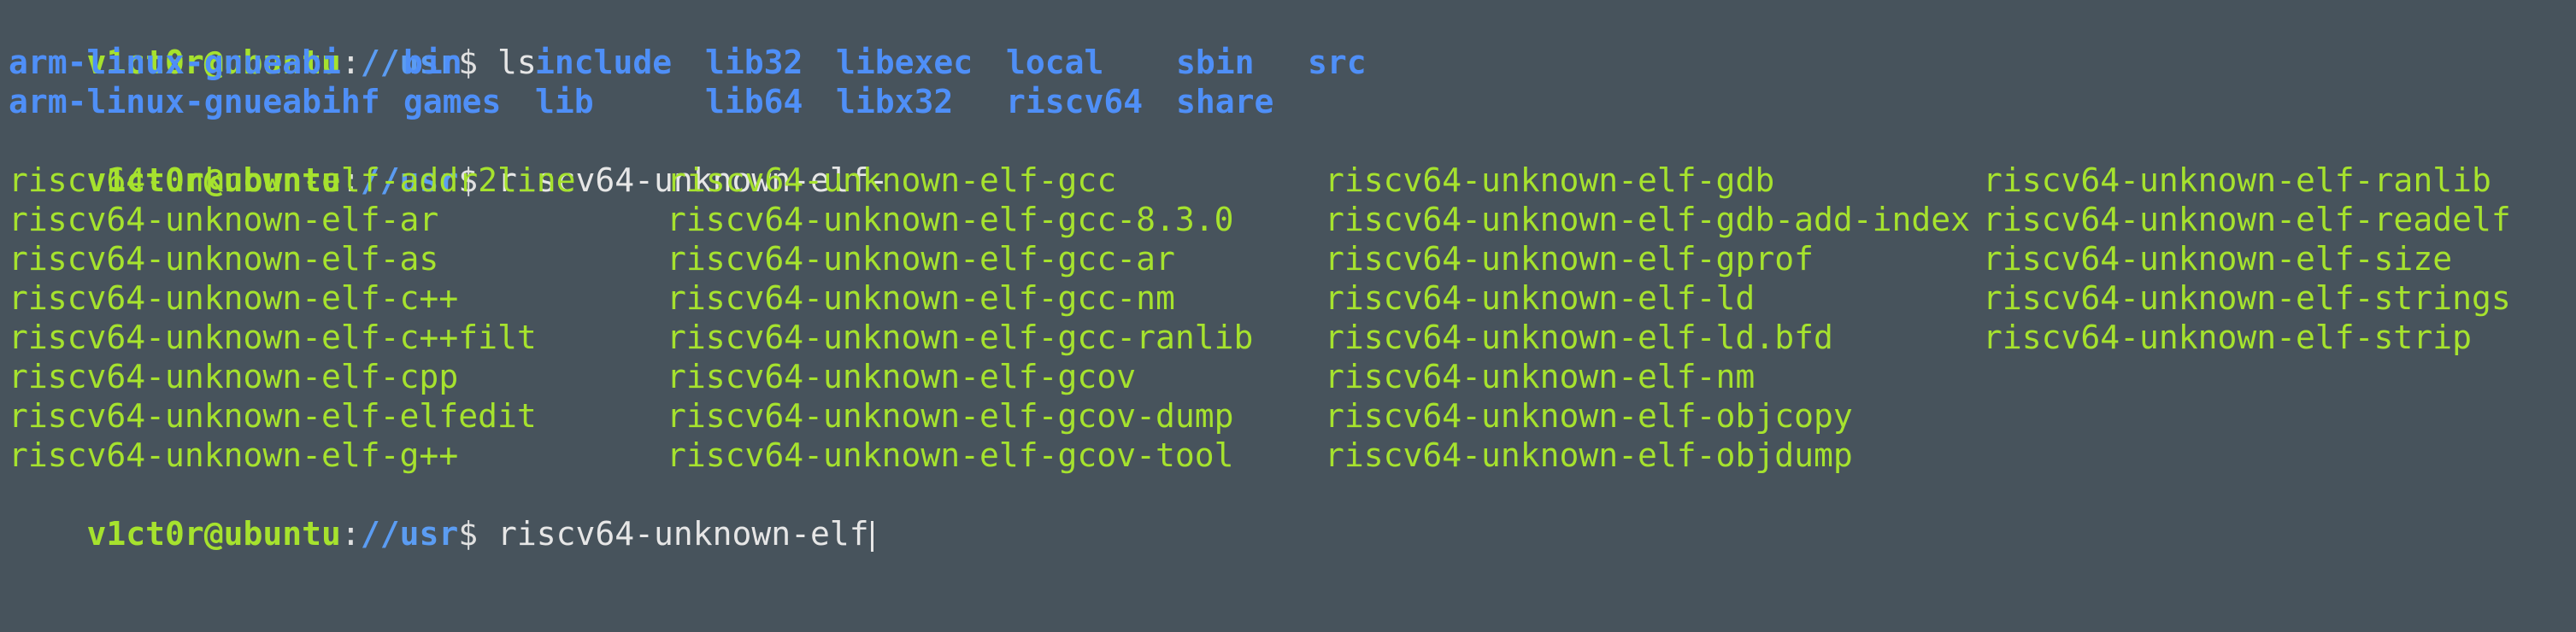  Describe the element at coordinates (273, 416) in the screenshot. I see `completion-entry: riscv64-unknown-elf-elfedit` at that location.